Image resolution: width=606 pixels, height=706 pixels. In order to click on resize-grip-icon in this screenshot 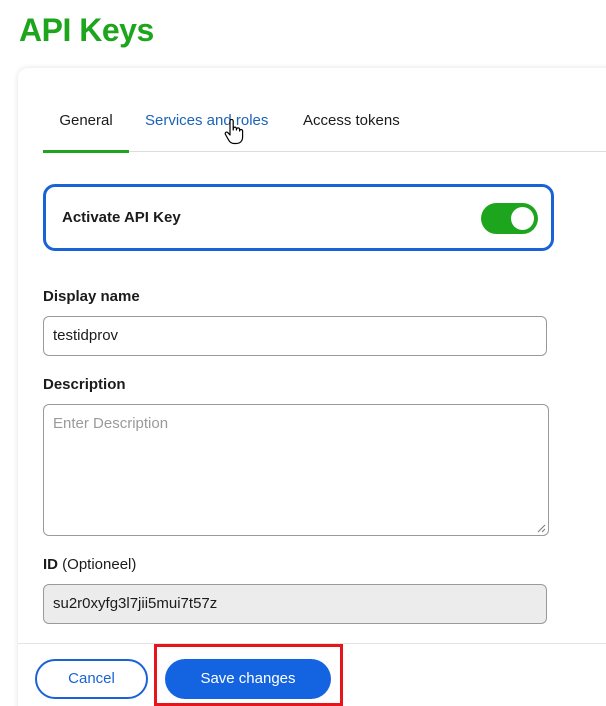, I will do `click(541, 528)`.